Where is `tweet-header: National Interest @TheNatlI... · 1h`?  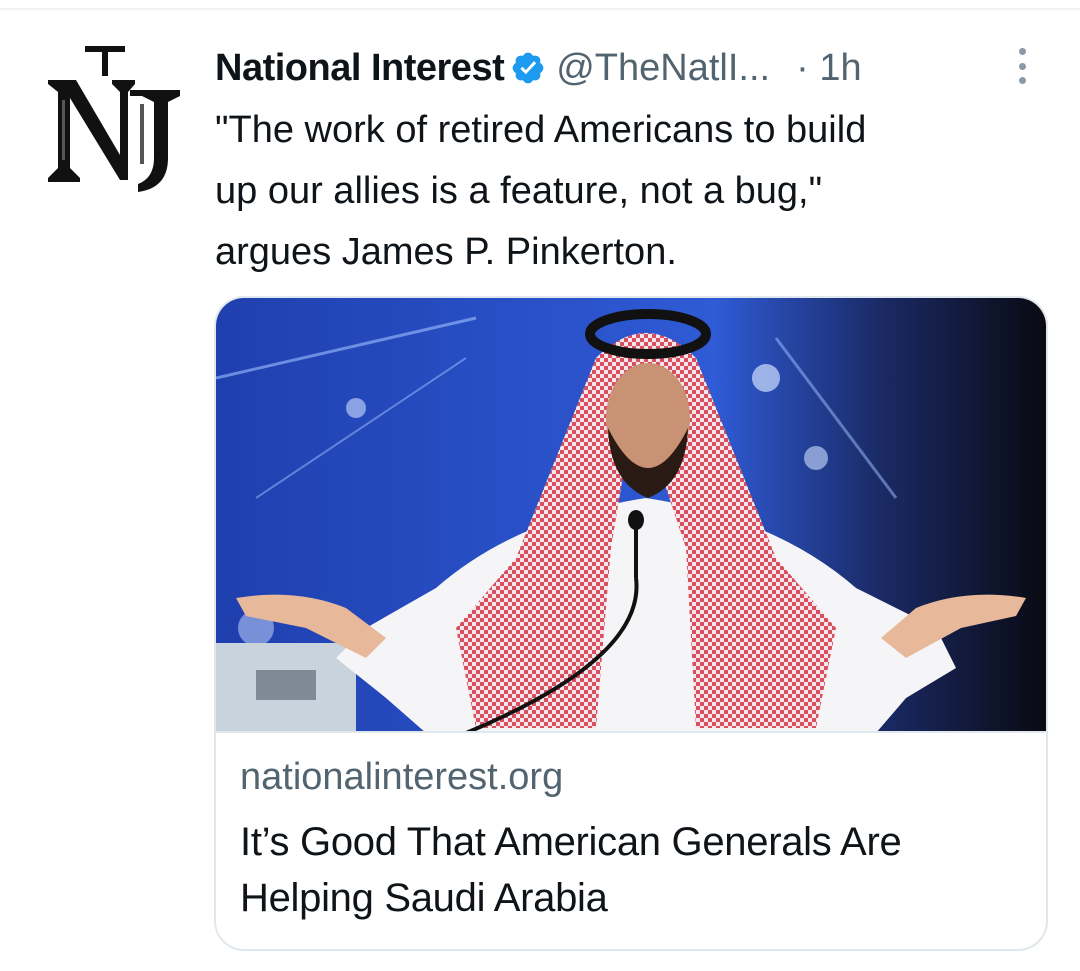 tweet-header: National Interest @TheNatlI... · 1h is located at coordinates (630, 68).